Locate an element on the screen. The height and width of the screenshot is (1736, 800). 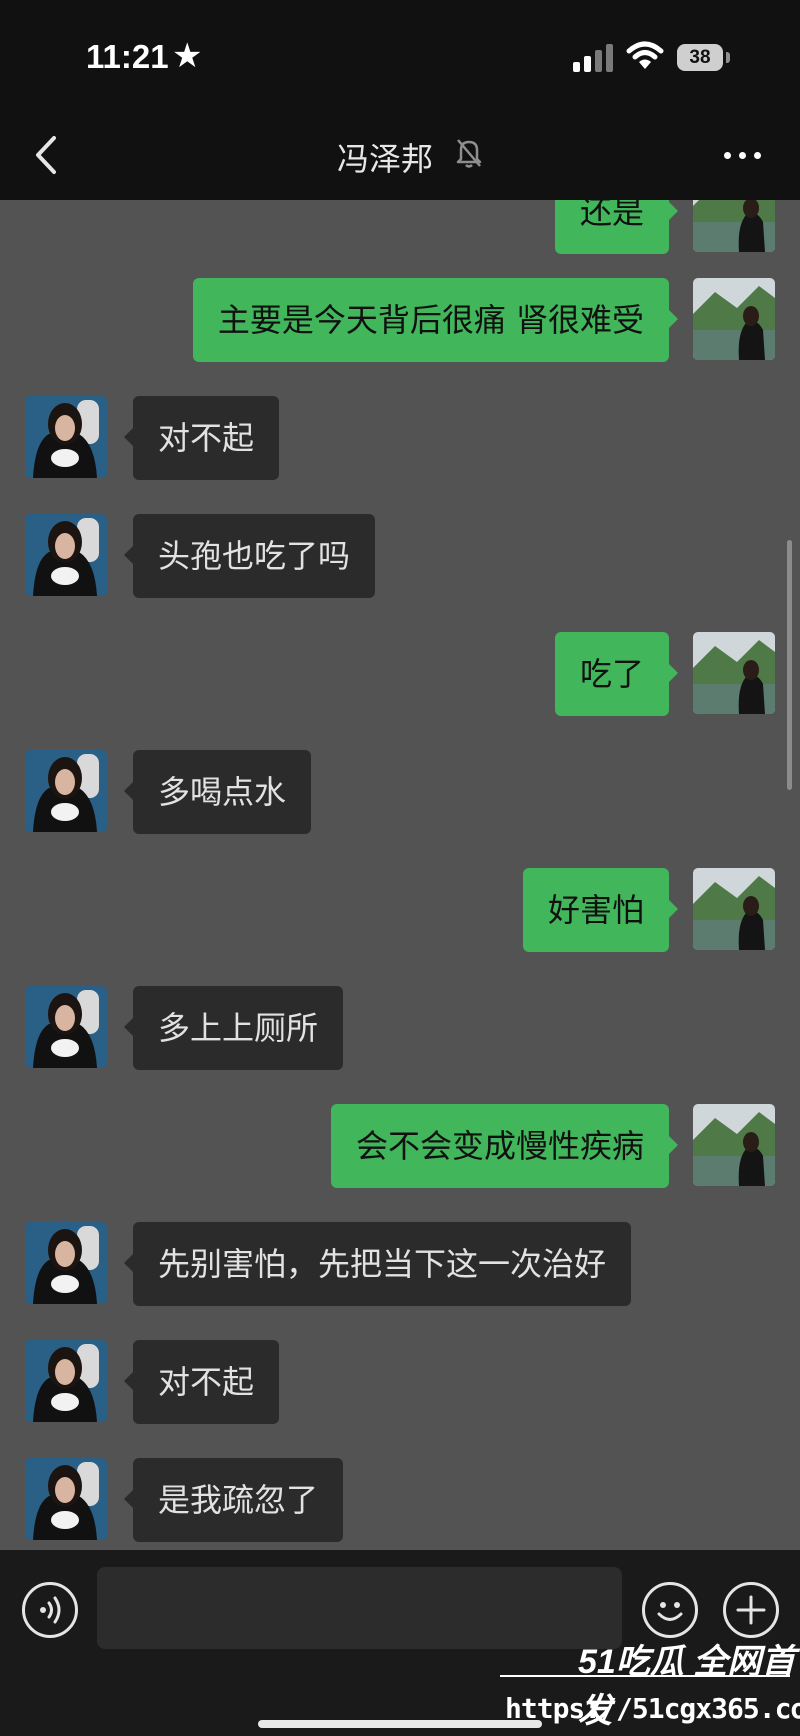
outgoing-message: 会不会变成慢性疾病 is located at coordinates (400, 1146).